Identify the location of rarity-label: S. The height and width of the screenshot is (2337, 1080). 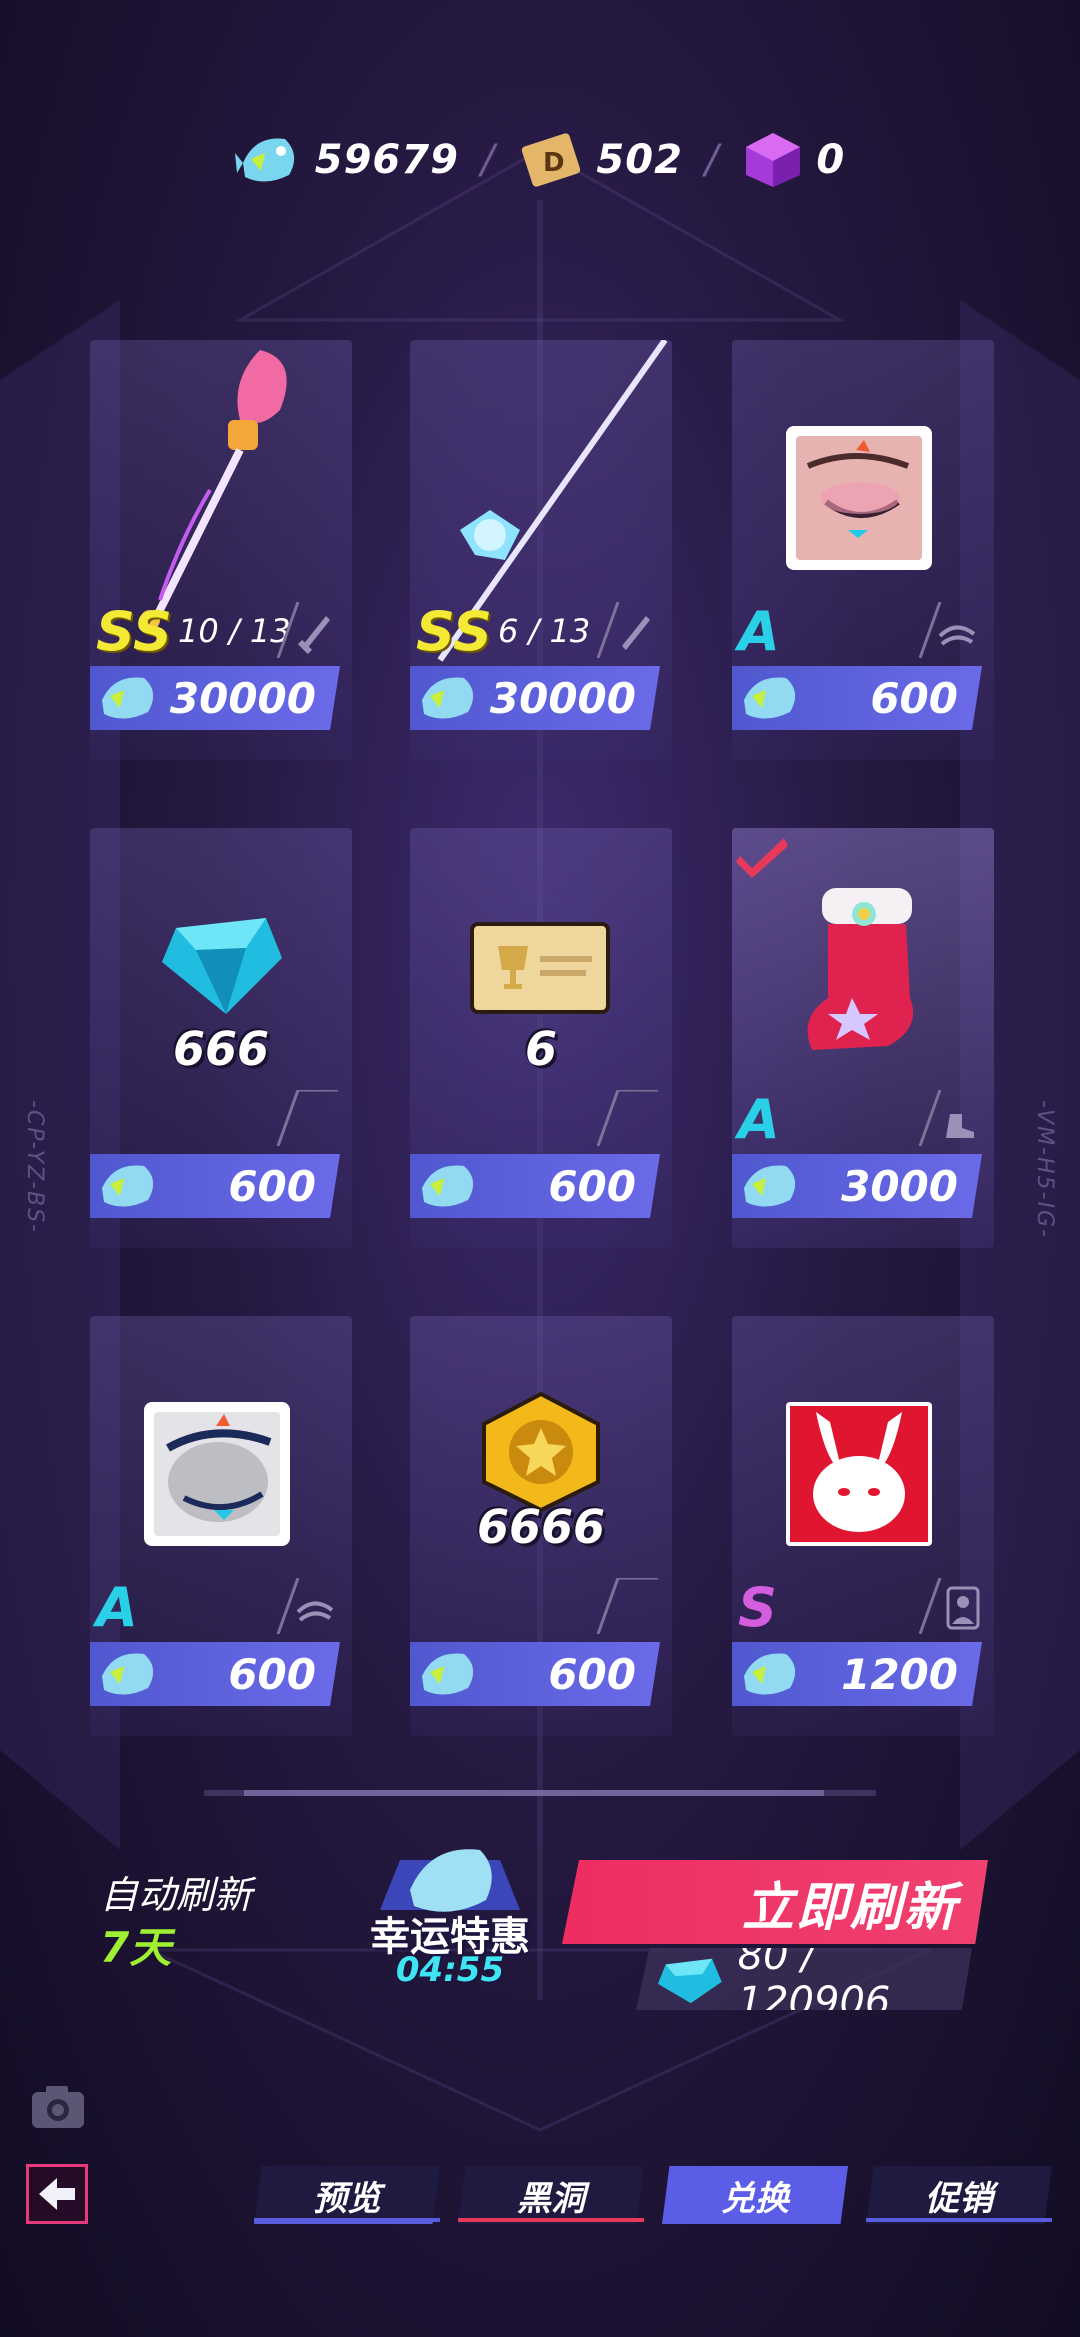
(757, 1607).